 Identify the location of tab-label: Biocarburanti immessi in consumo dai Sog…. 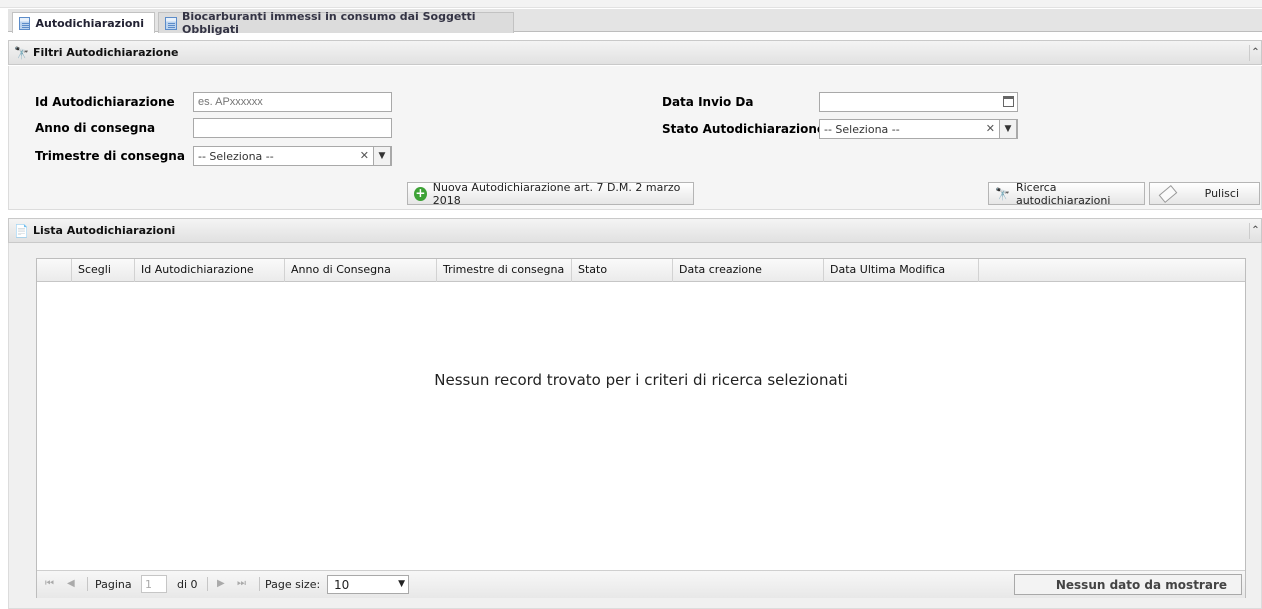
(328, 23).